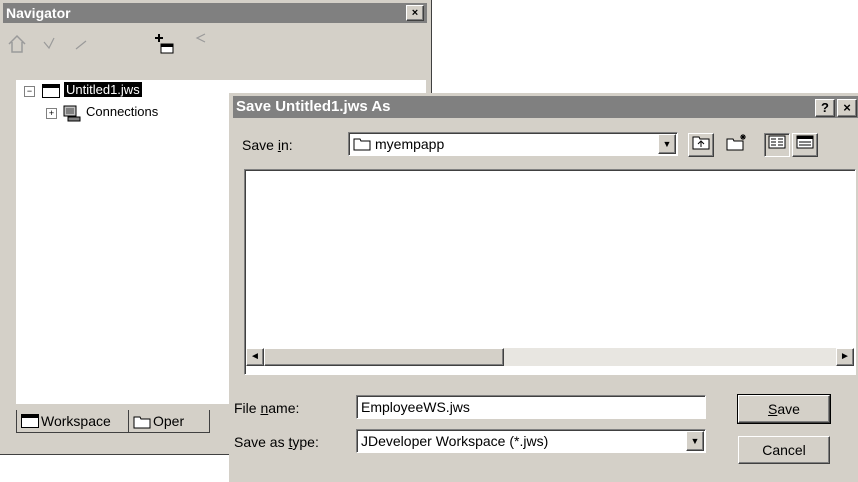  I want to click on collapse-toggle: −, so click(29, 91).